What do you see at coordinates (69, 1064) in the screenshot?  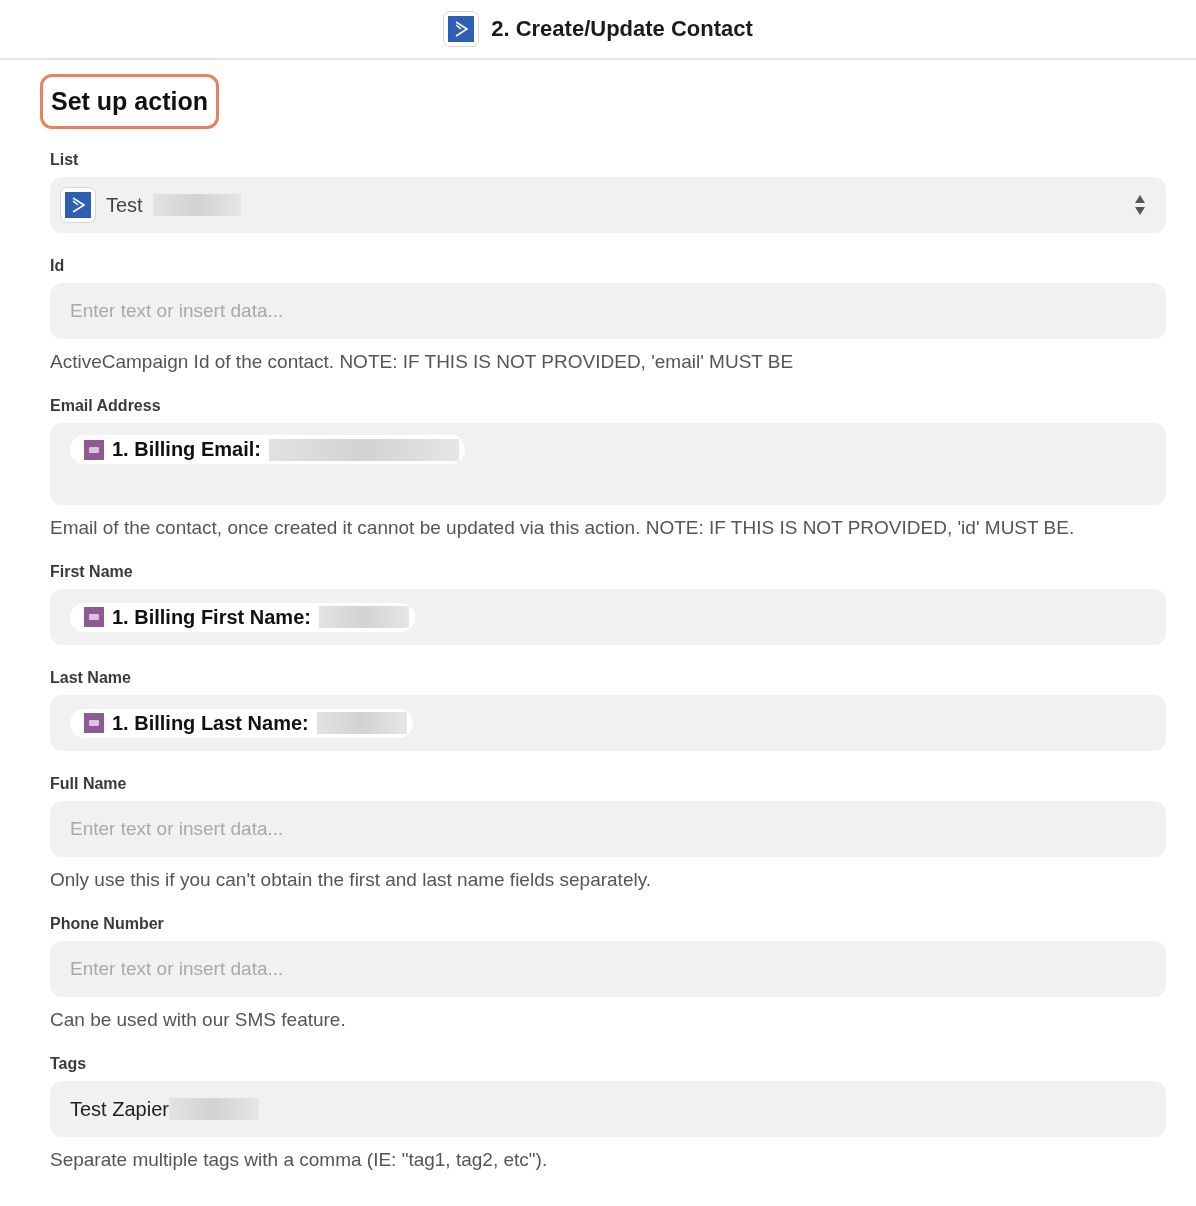 I see `field-label: Tags` at bounding box center [69, 1064].